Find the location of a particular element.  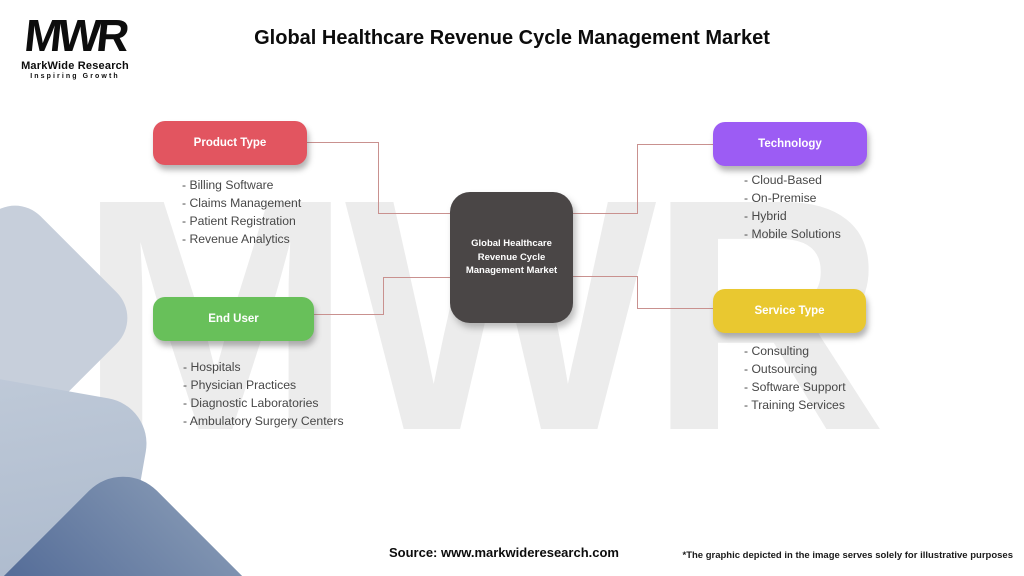

list-item: - Consulting is located at coordinates (777, 351).